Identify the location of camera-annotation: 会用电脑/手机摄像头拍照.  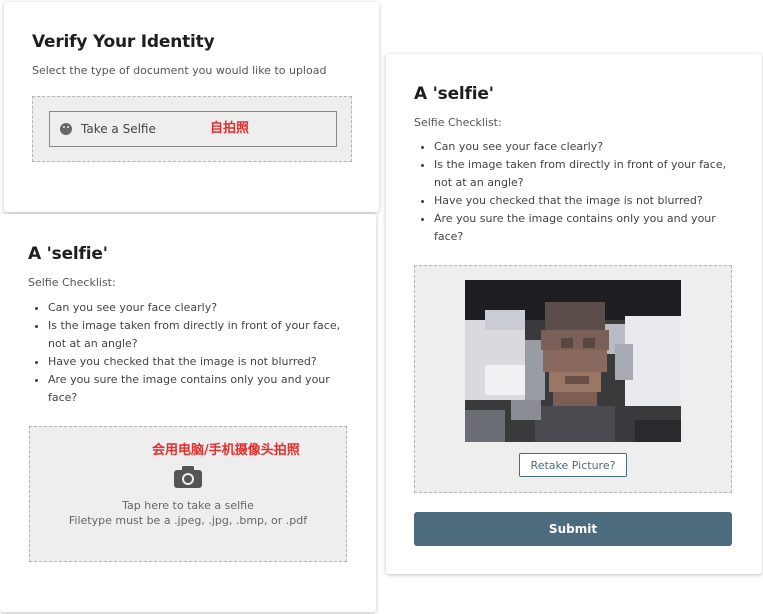
(226, 450).